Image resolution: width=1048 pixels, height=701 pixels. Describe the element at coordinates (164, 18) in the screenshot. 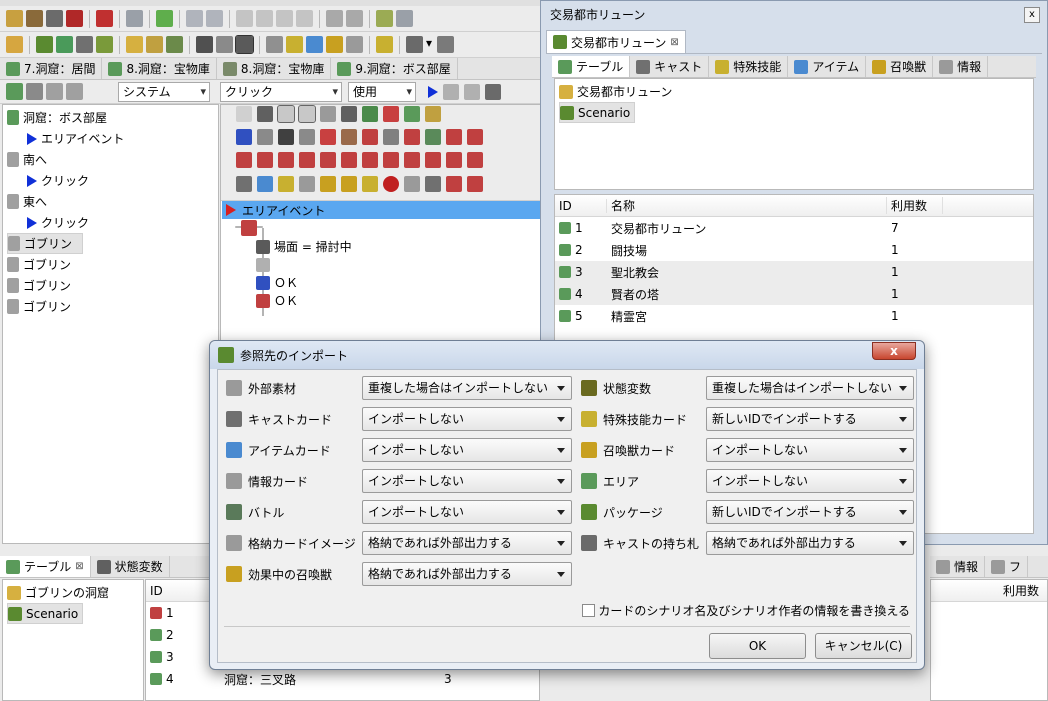

I see `refresh-icon` at that location.